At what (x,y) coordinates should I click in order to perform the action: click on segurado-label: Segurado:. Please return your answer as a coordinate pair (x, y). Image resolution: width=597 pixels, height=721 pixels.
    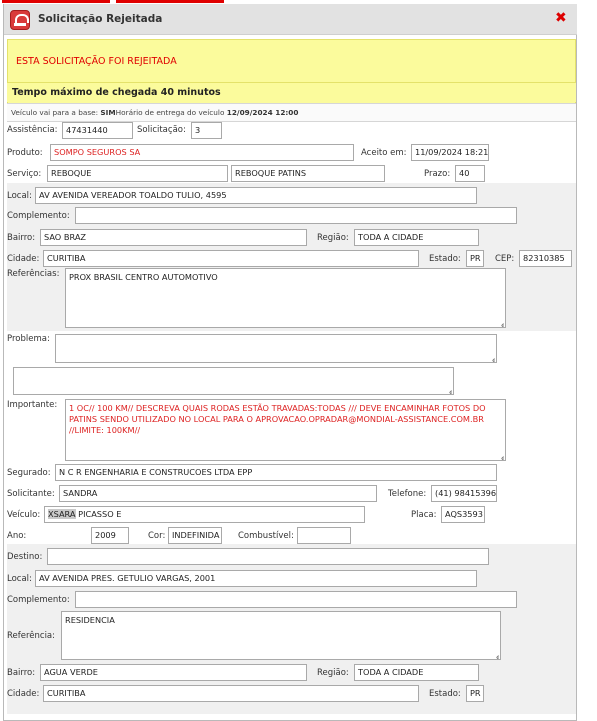
    Looking at the image, I should click on (29, 473).